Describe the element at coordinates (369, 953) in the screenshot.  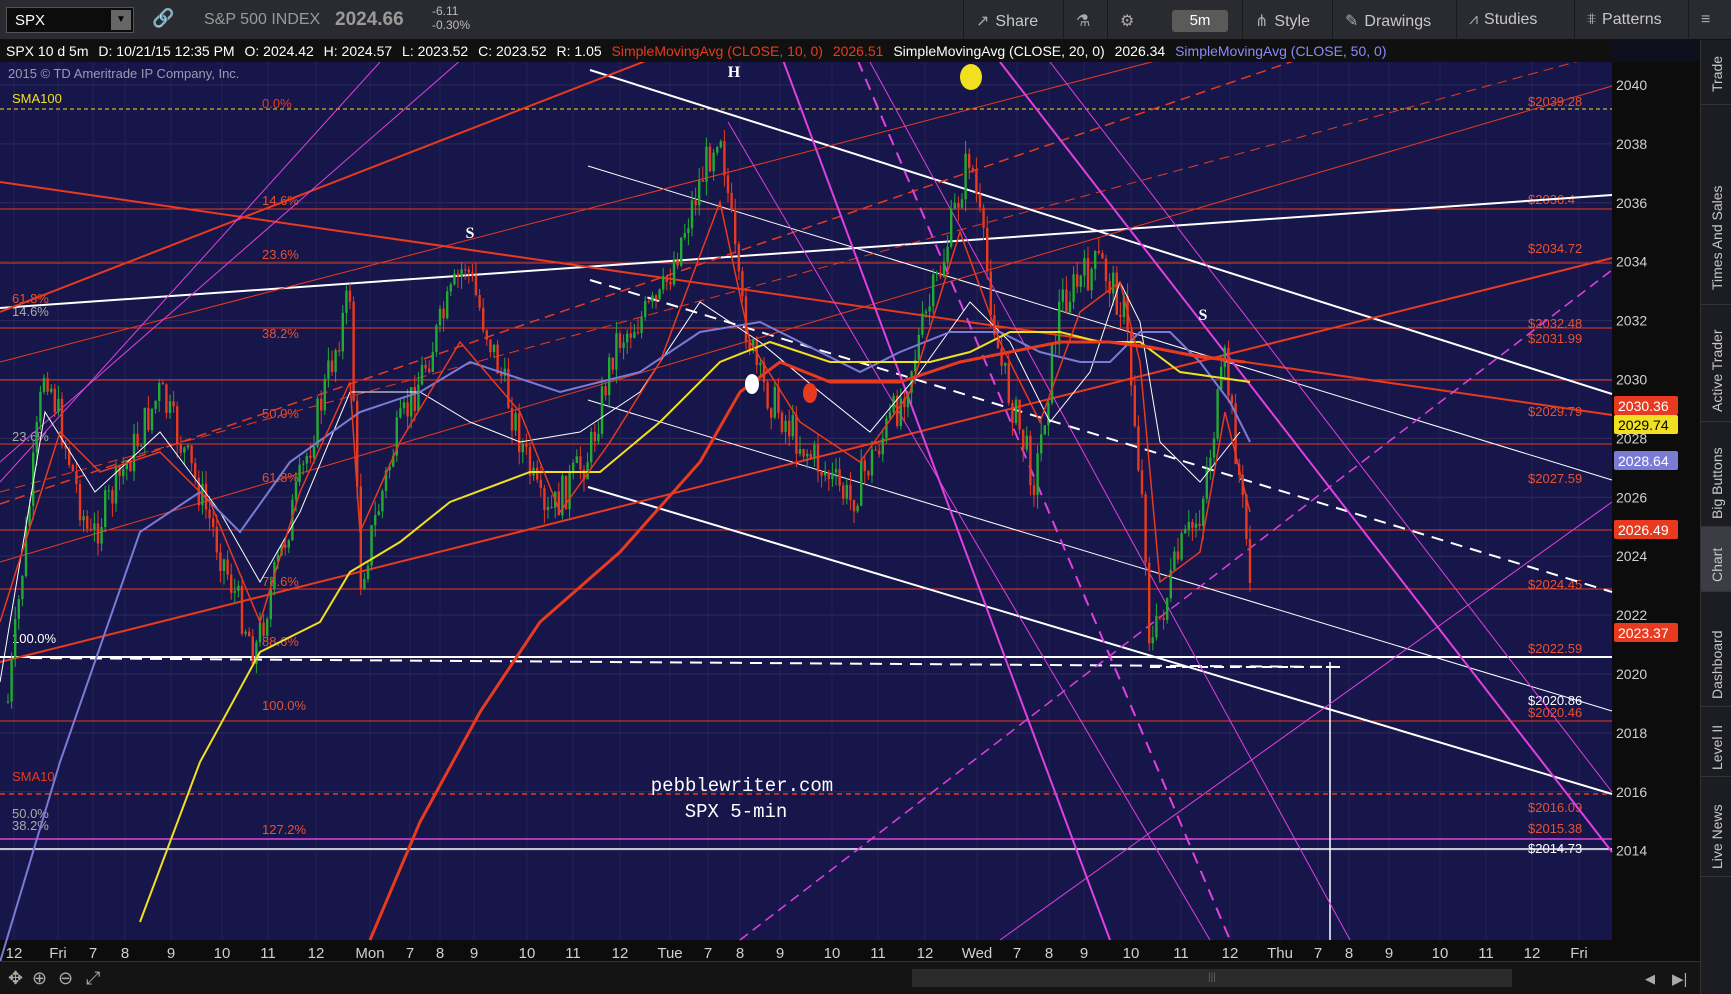
I see `time-axis-label: Mon` at that location.